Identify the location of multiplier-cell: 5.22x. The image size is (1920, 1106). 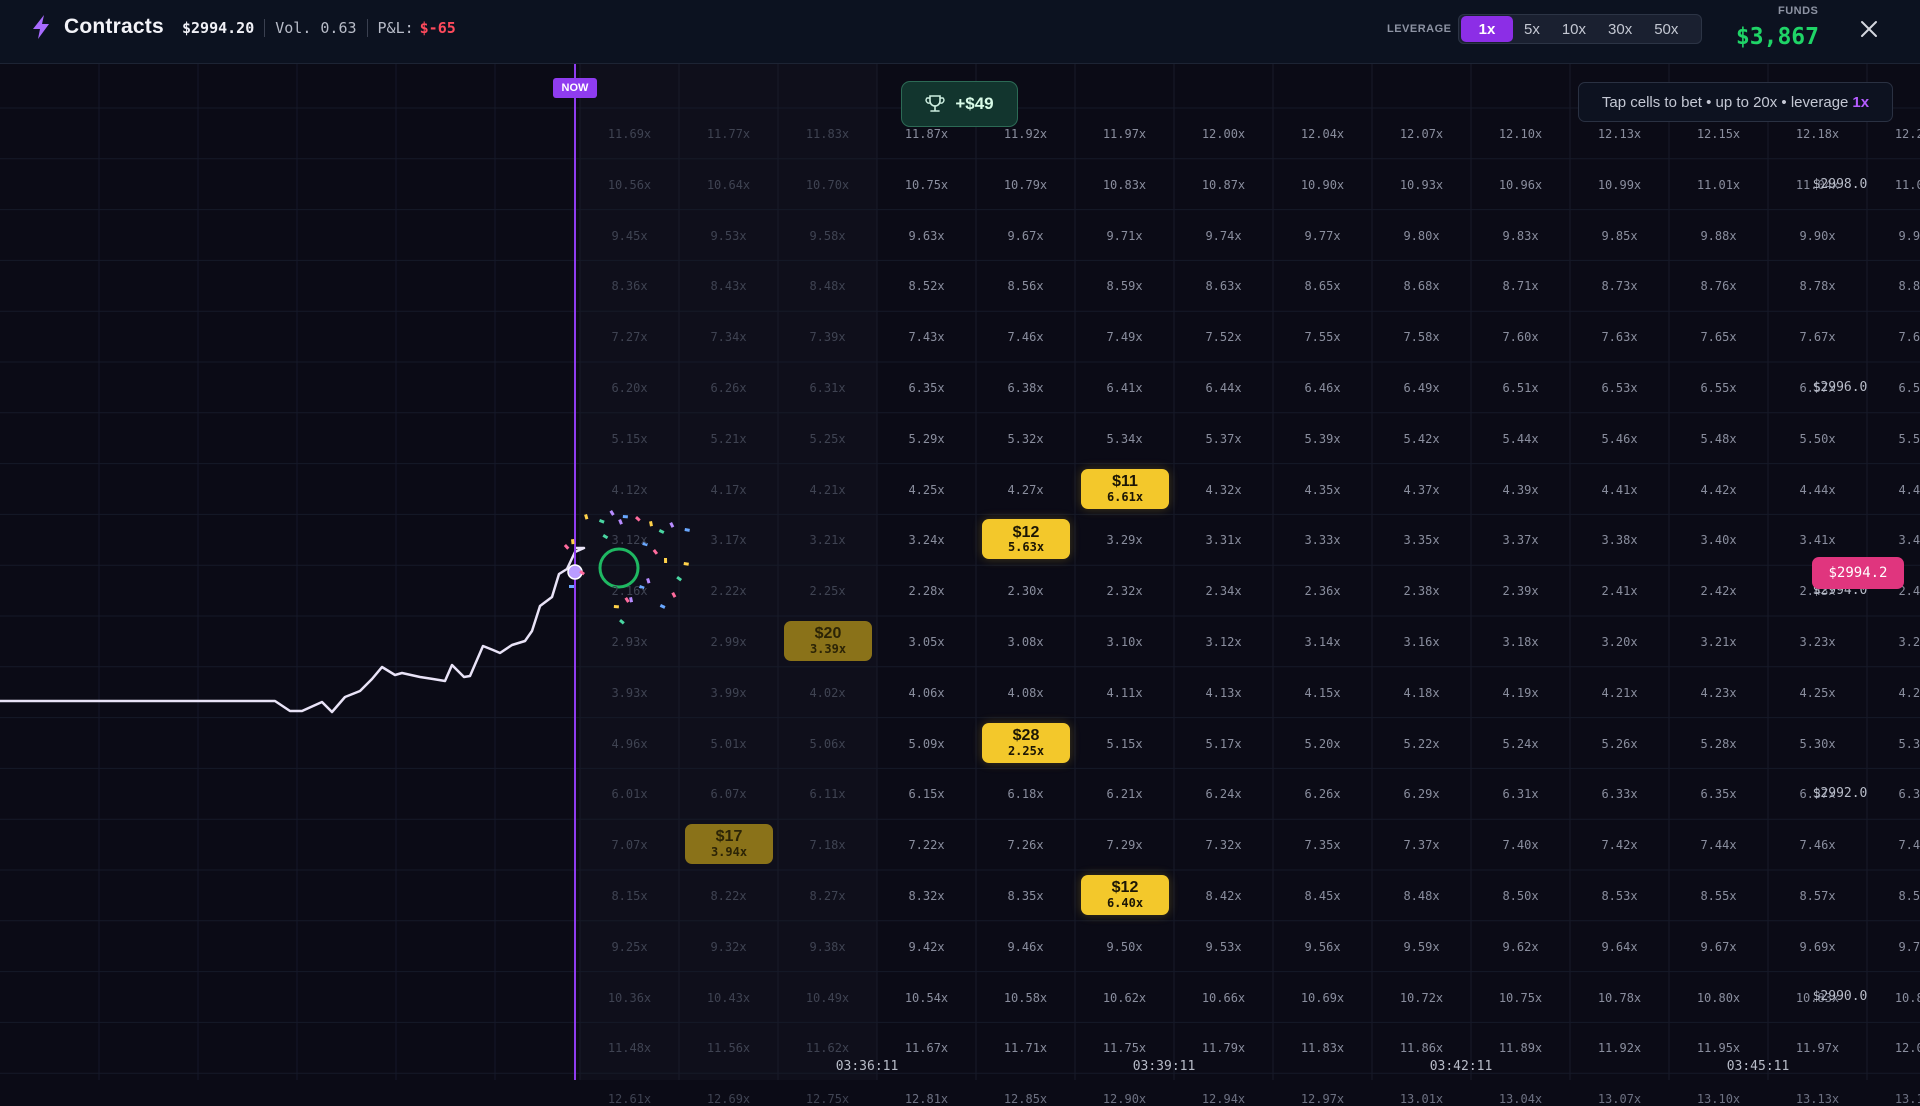
(1421, 744).